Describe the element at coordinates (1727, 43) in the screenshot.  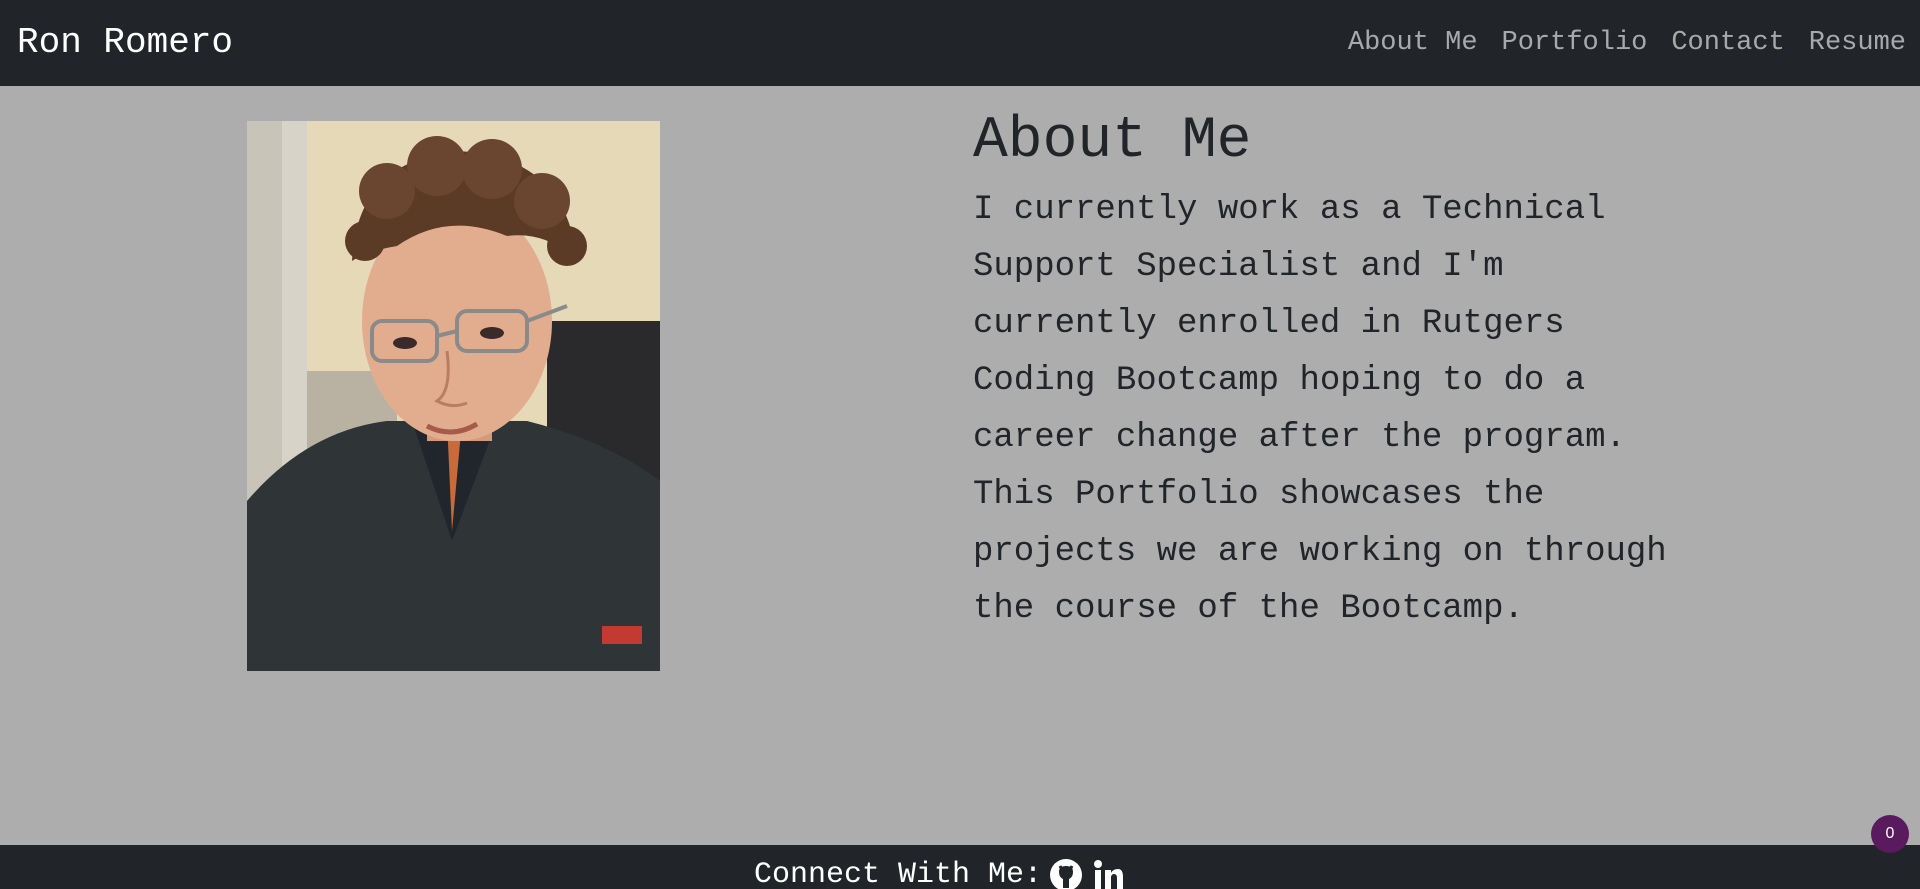
I see `nav-link-contact: Contact` at that location.